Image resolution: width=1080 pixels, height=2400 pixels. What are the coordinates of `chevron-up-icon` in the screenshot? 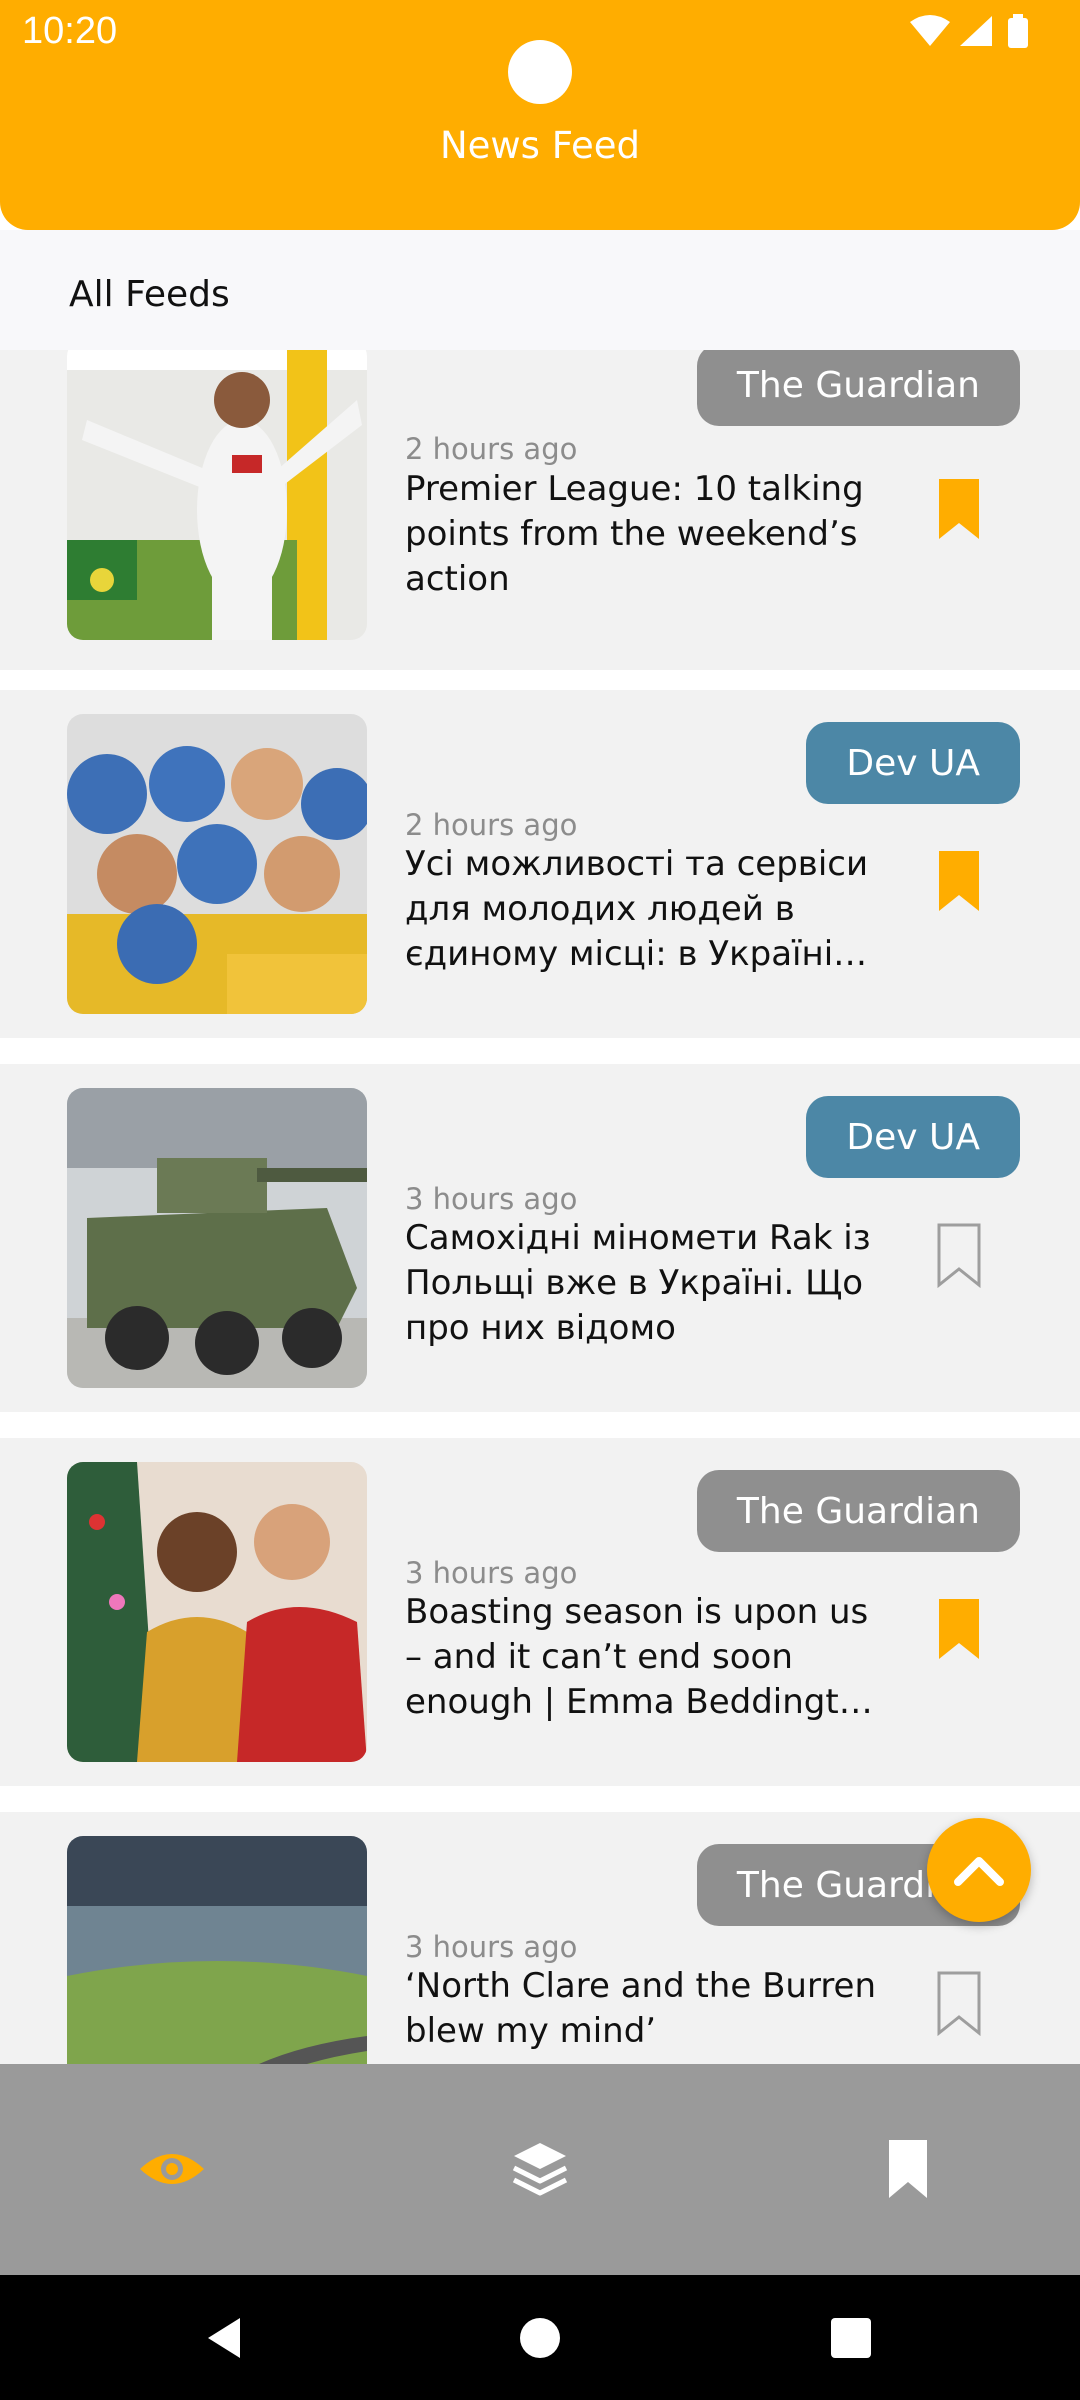 It's located at (979, 1871).